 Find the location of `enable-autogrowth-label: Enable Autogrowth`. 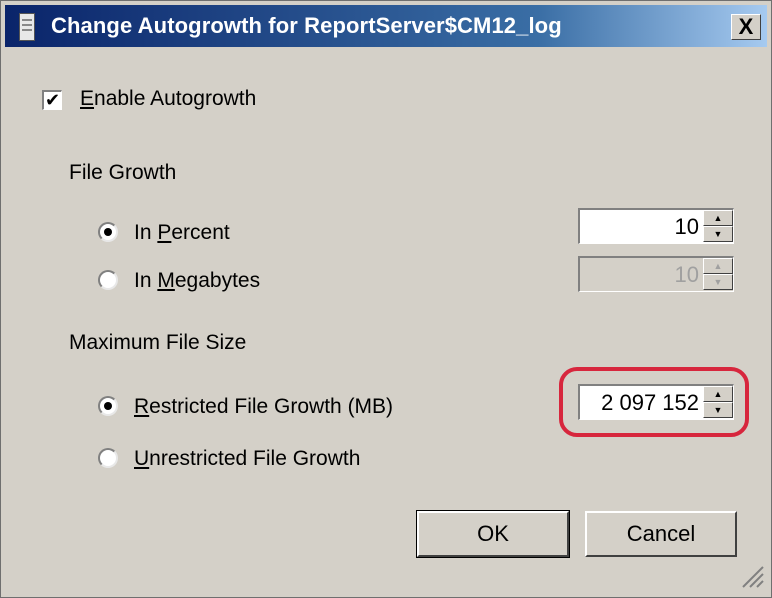

enable-autogrowth-label: Enable Autogrowth is located at coordinates (168, 99).